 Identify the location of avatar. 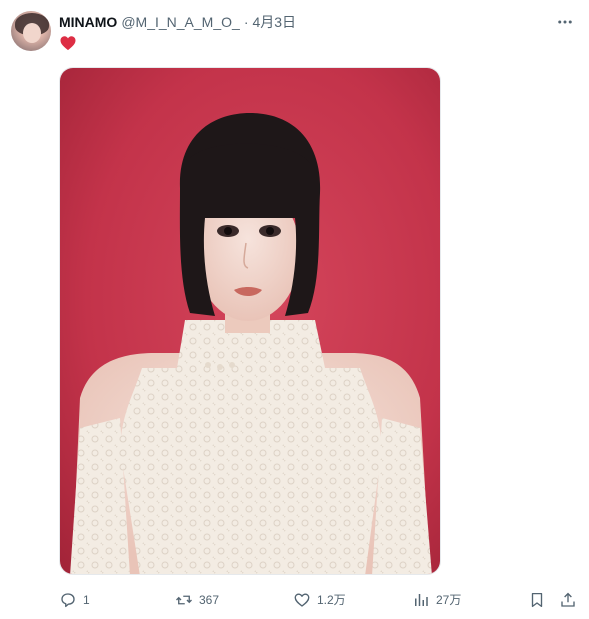
(31, 31).